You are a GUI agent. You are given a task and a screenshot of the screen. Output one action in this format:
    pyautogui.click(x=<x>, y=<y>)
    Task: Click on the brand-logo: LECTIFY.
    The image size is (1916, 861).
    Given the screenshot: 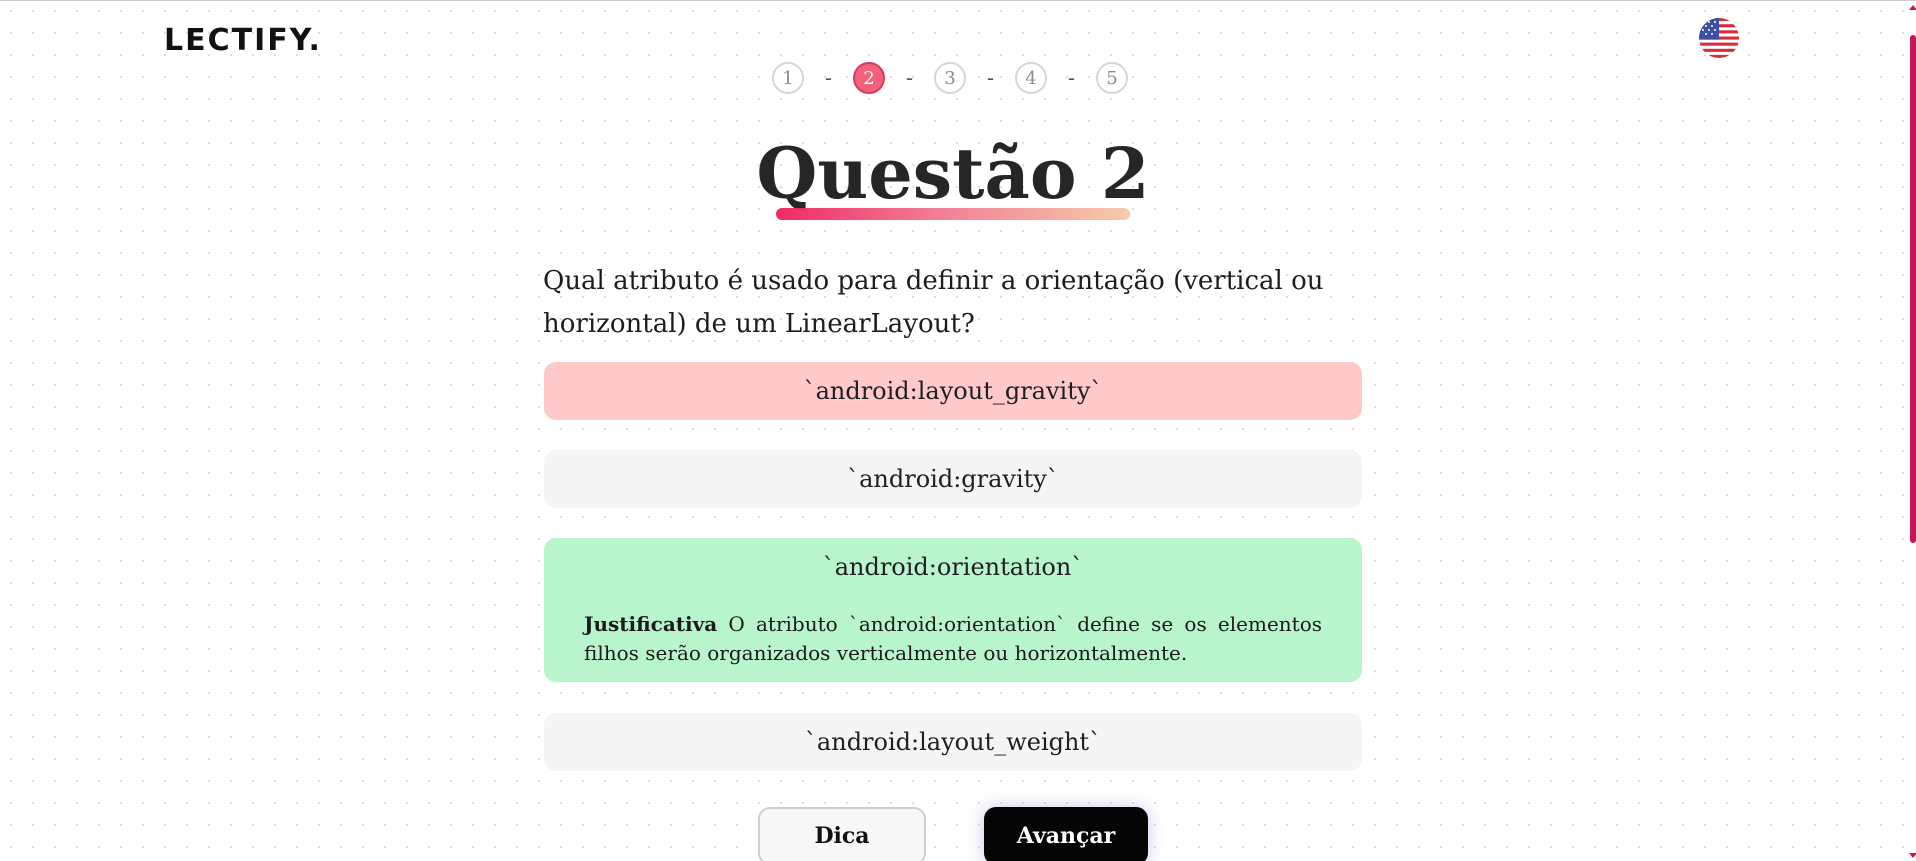 What is the action you would take?
    pyautogui.click(x=243, y=40)
    